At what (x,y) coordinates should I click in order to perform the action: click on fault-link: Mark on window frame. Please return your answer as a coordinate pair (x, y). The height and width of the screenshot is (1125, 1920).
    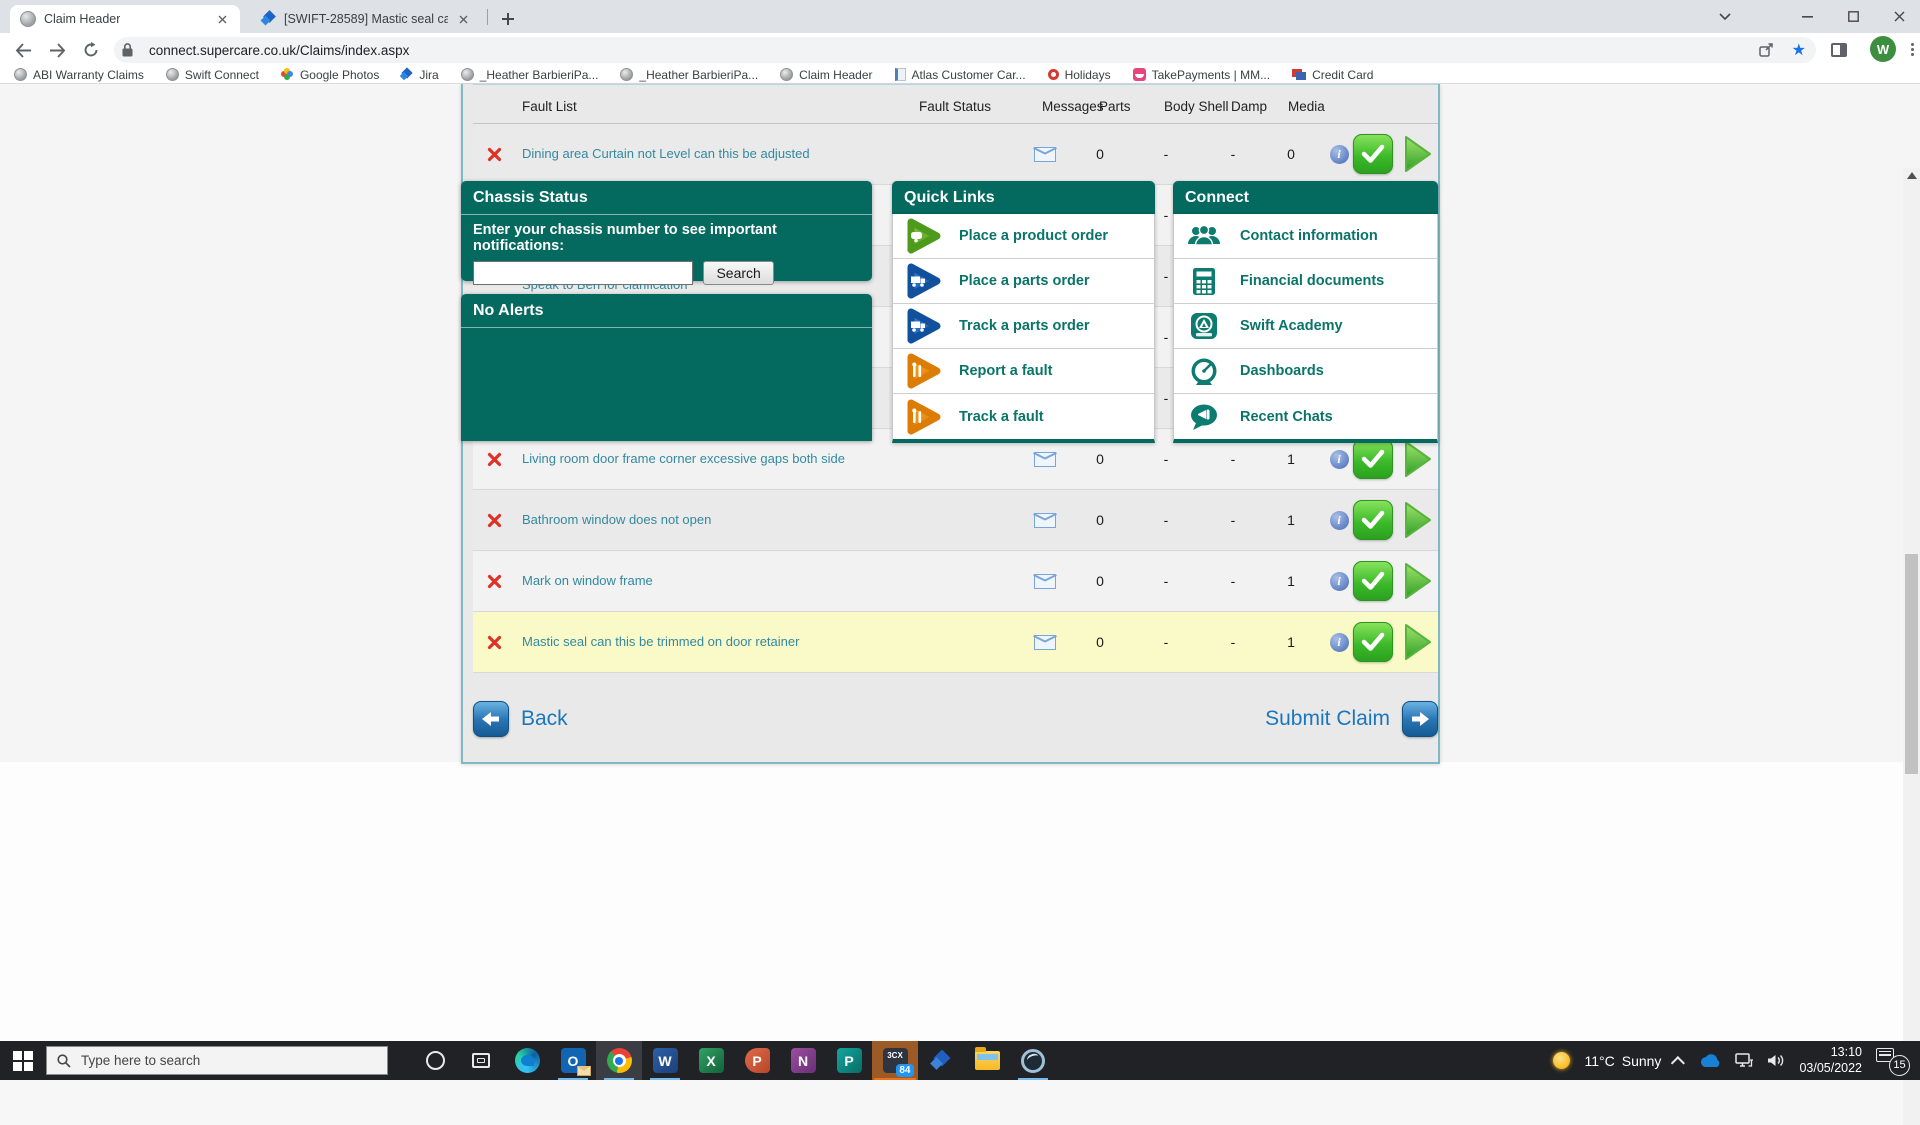
    Looking at the image, I should click on (704, 581).